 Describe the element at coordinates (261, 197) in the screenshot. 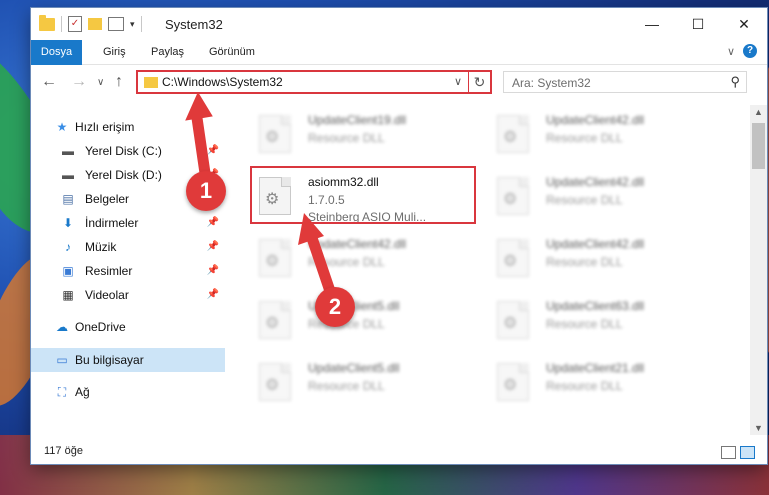

I see `annotation-arrows` at that location.